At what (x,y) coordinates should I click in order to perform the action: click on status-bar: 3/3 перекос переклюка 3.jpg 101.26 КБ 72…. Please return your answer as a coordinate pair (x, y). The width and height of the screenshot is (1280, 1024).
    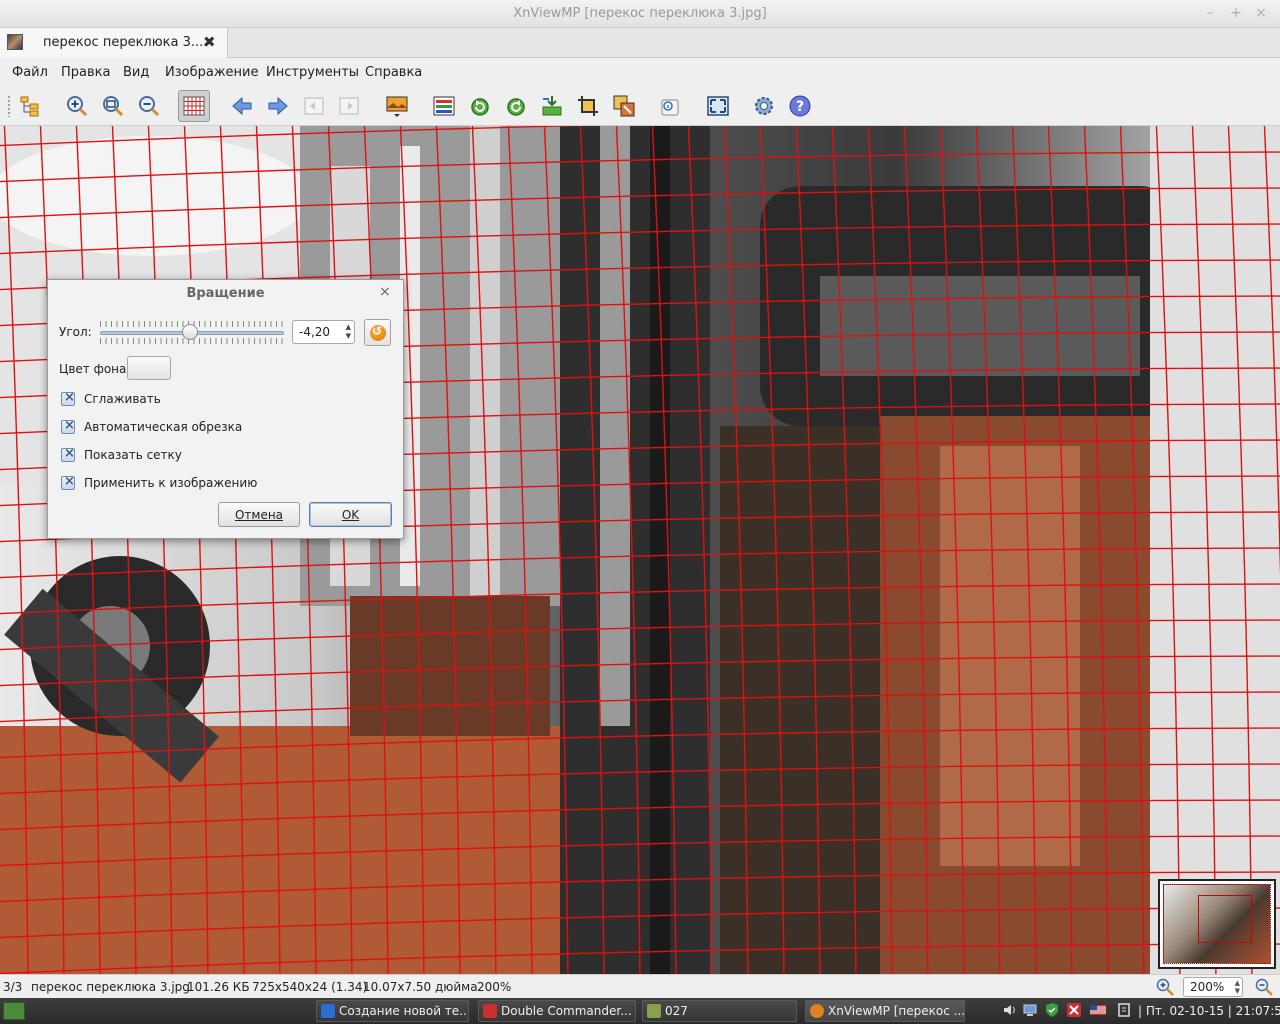
    Looking at the image, I should click on (640, 986).